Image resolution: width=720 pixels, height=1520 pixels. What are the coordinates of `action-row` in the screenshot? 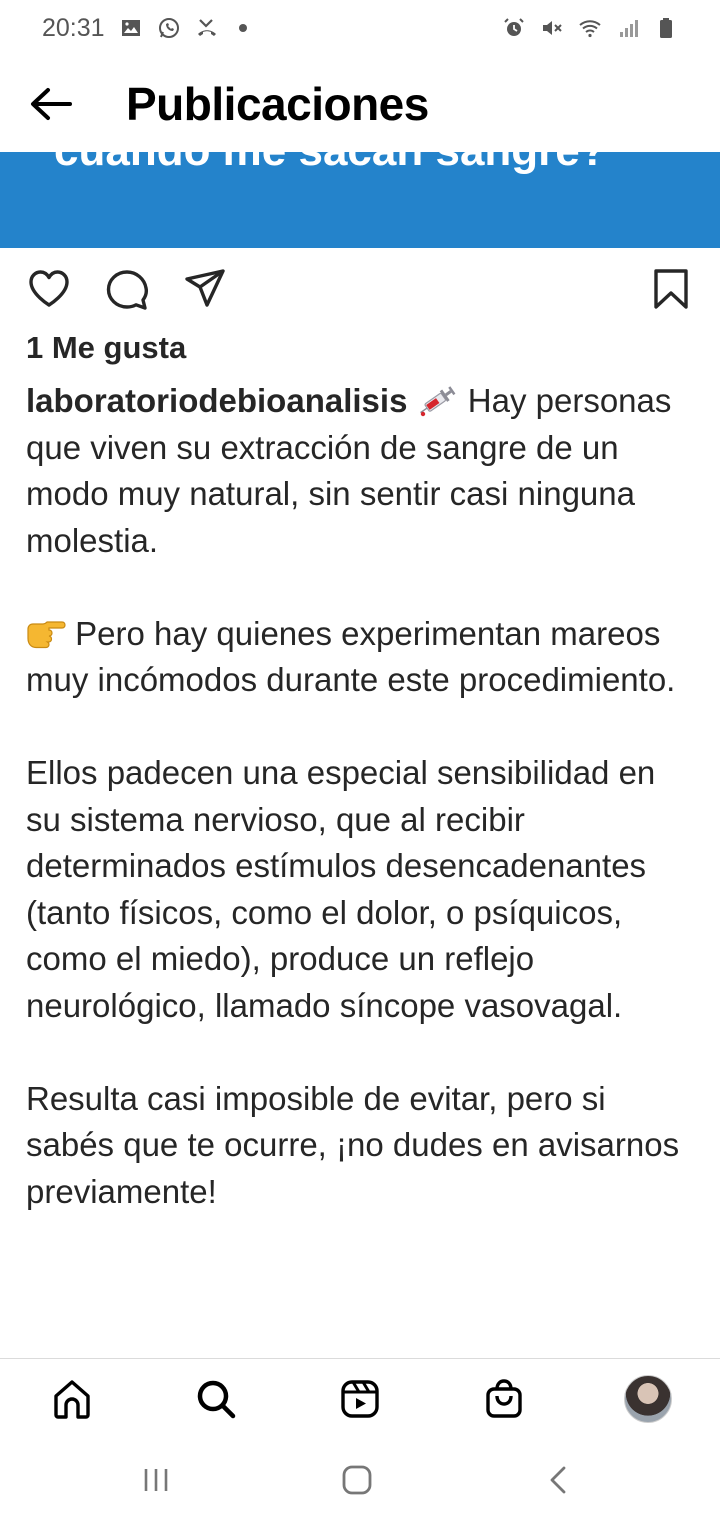 It's located at (360, 289).